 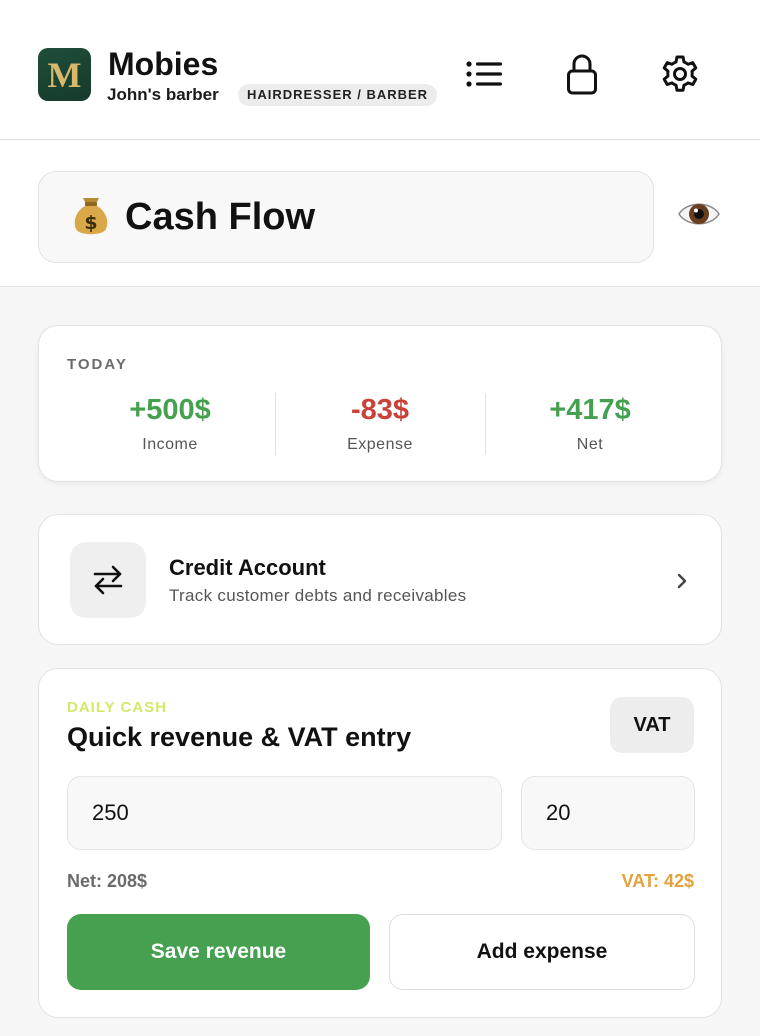 I want to click on visibility-toggle, so click(x=699, y=214).